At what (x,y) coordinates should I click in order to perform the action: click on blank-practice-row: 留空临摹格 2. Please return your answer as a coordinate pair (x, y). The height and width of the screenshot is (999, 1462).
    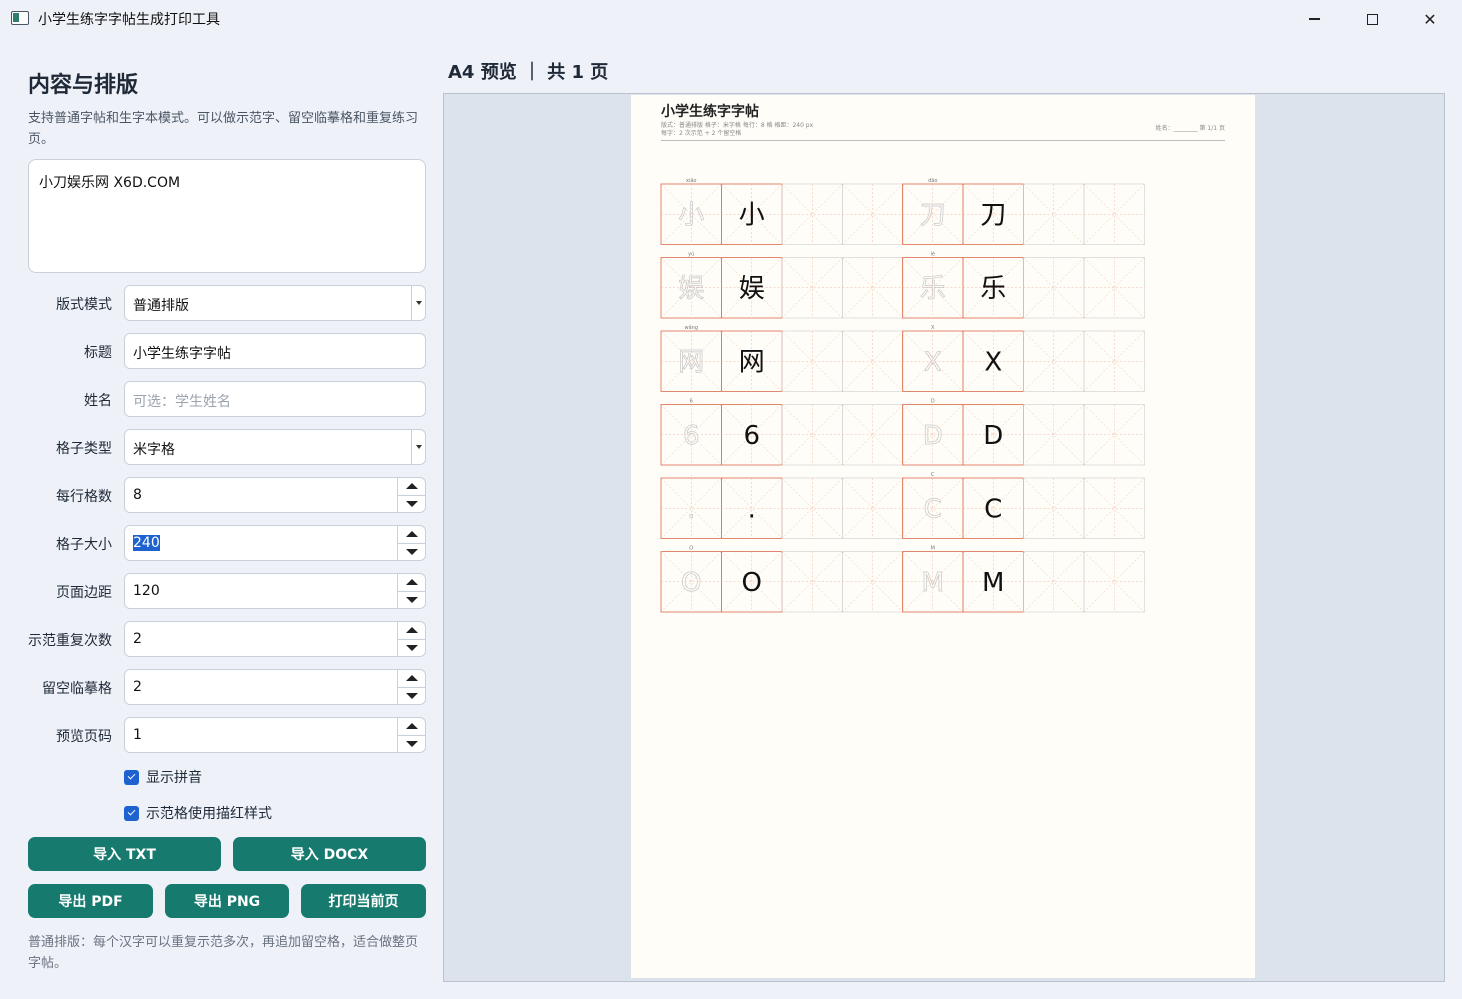
    Looking at the image, I should click on (227, 687).